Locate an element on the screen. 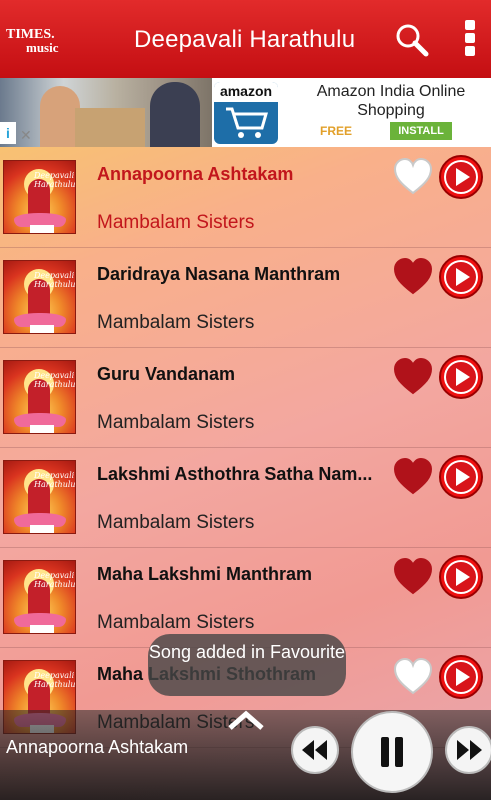  logo-line2: music is located at coordinates (42, 47).